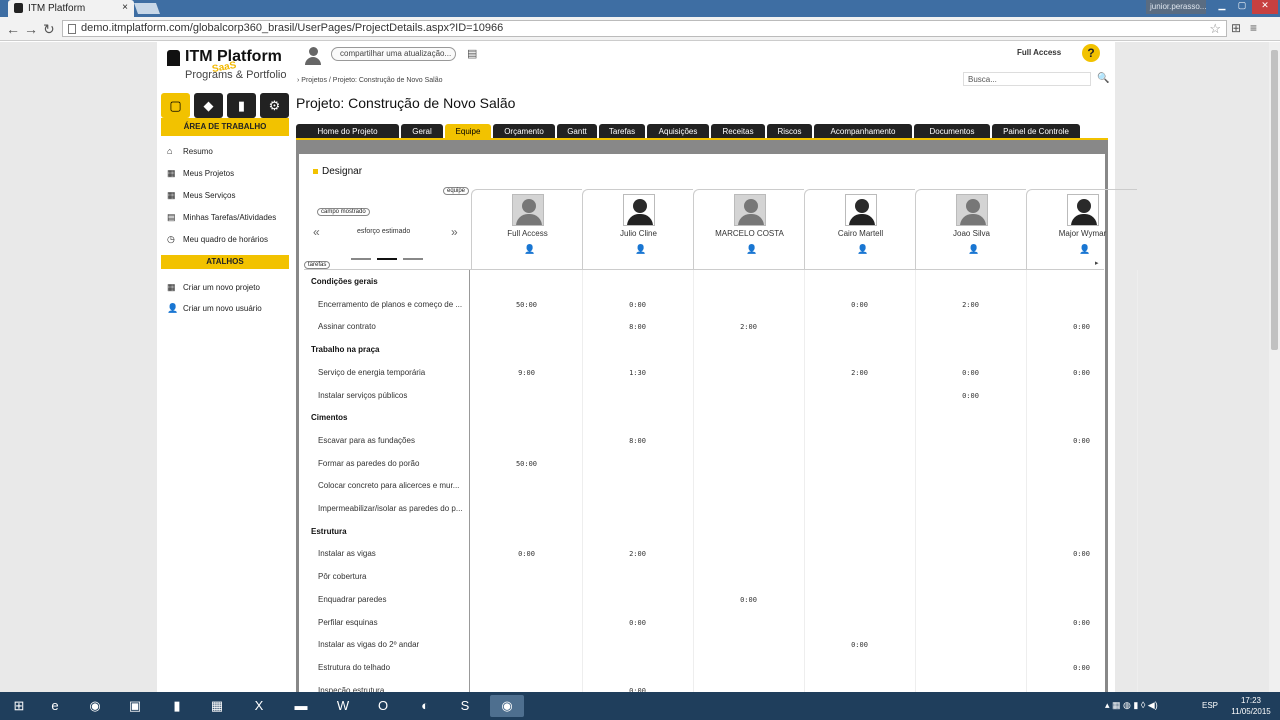 Image resolution: width=1280 pixels, height=720 pixels. Describe the element at coordinates (55, 706) in the screenshot. I see `ie-icon: e` at that location.